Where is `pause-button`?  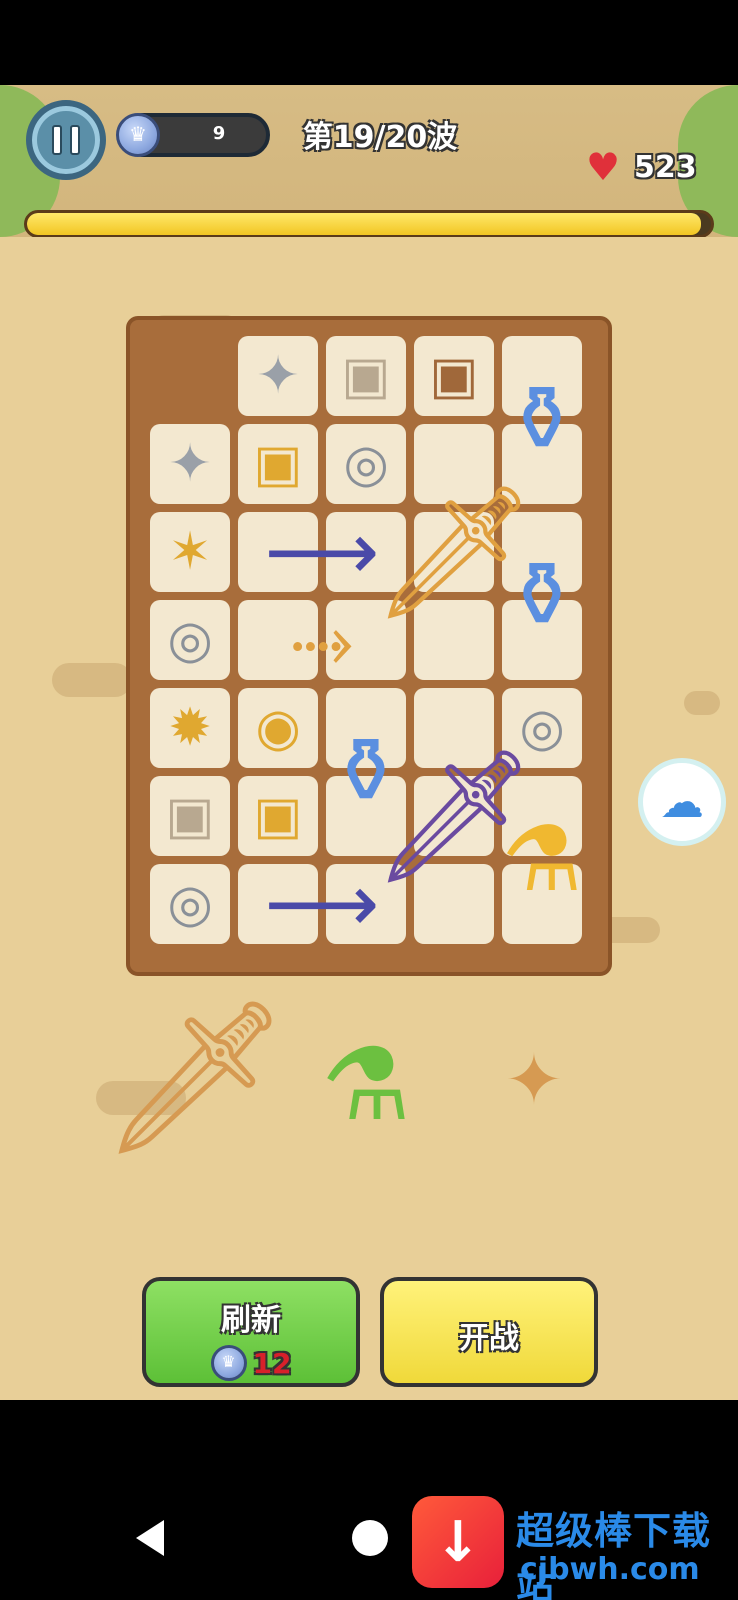 pause-button is located at coordinates (66, 140).